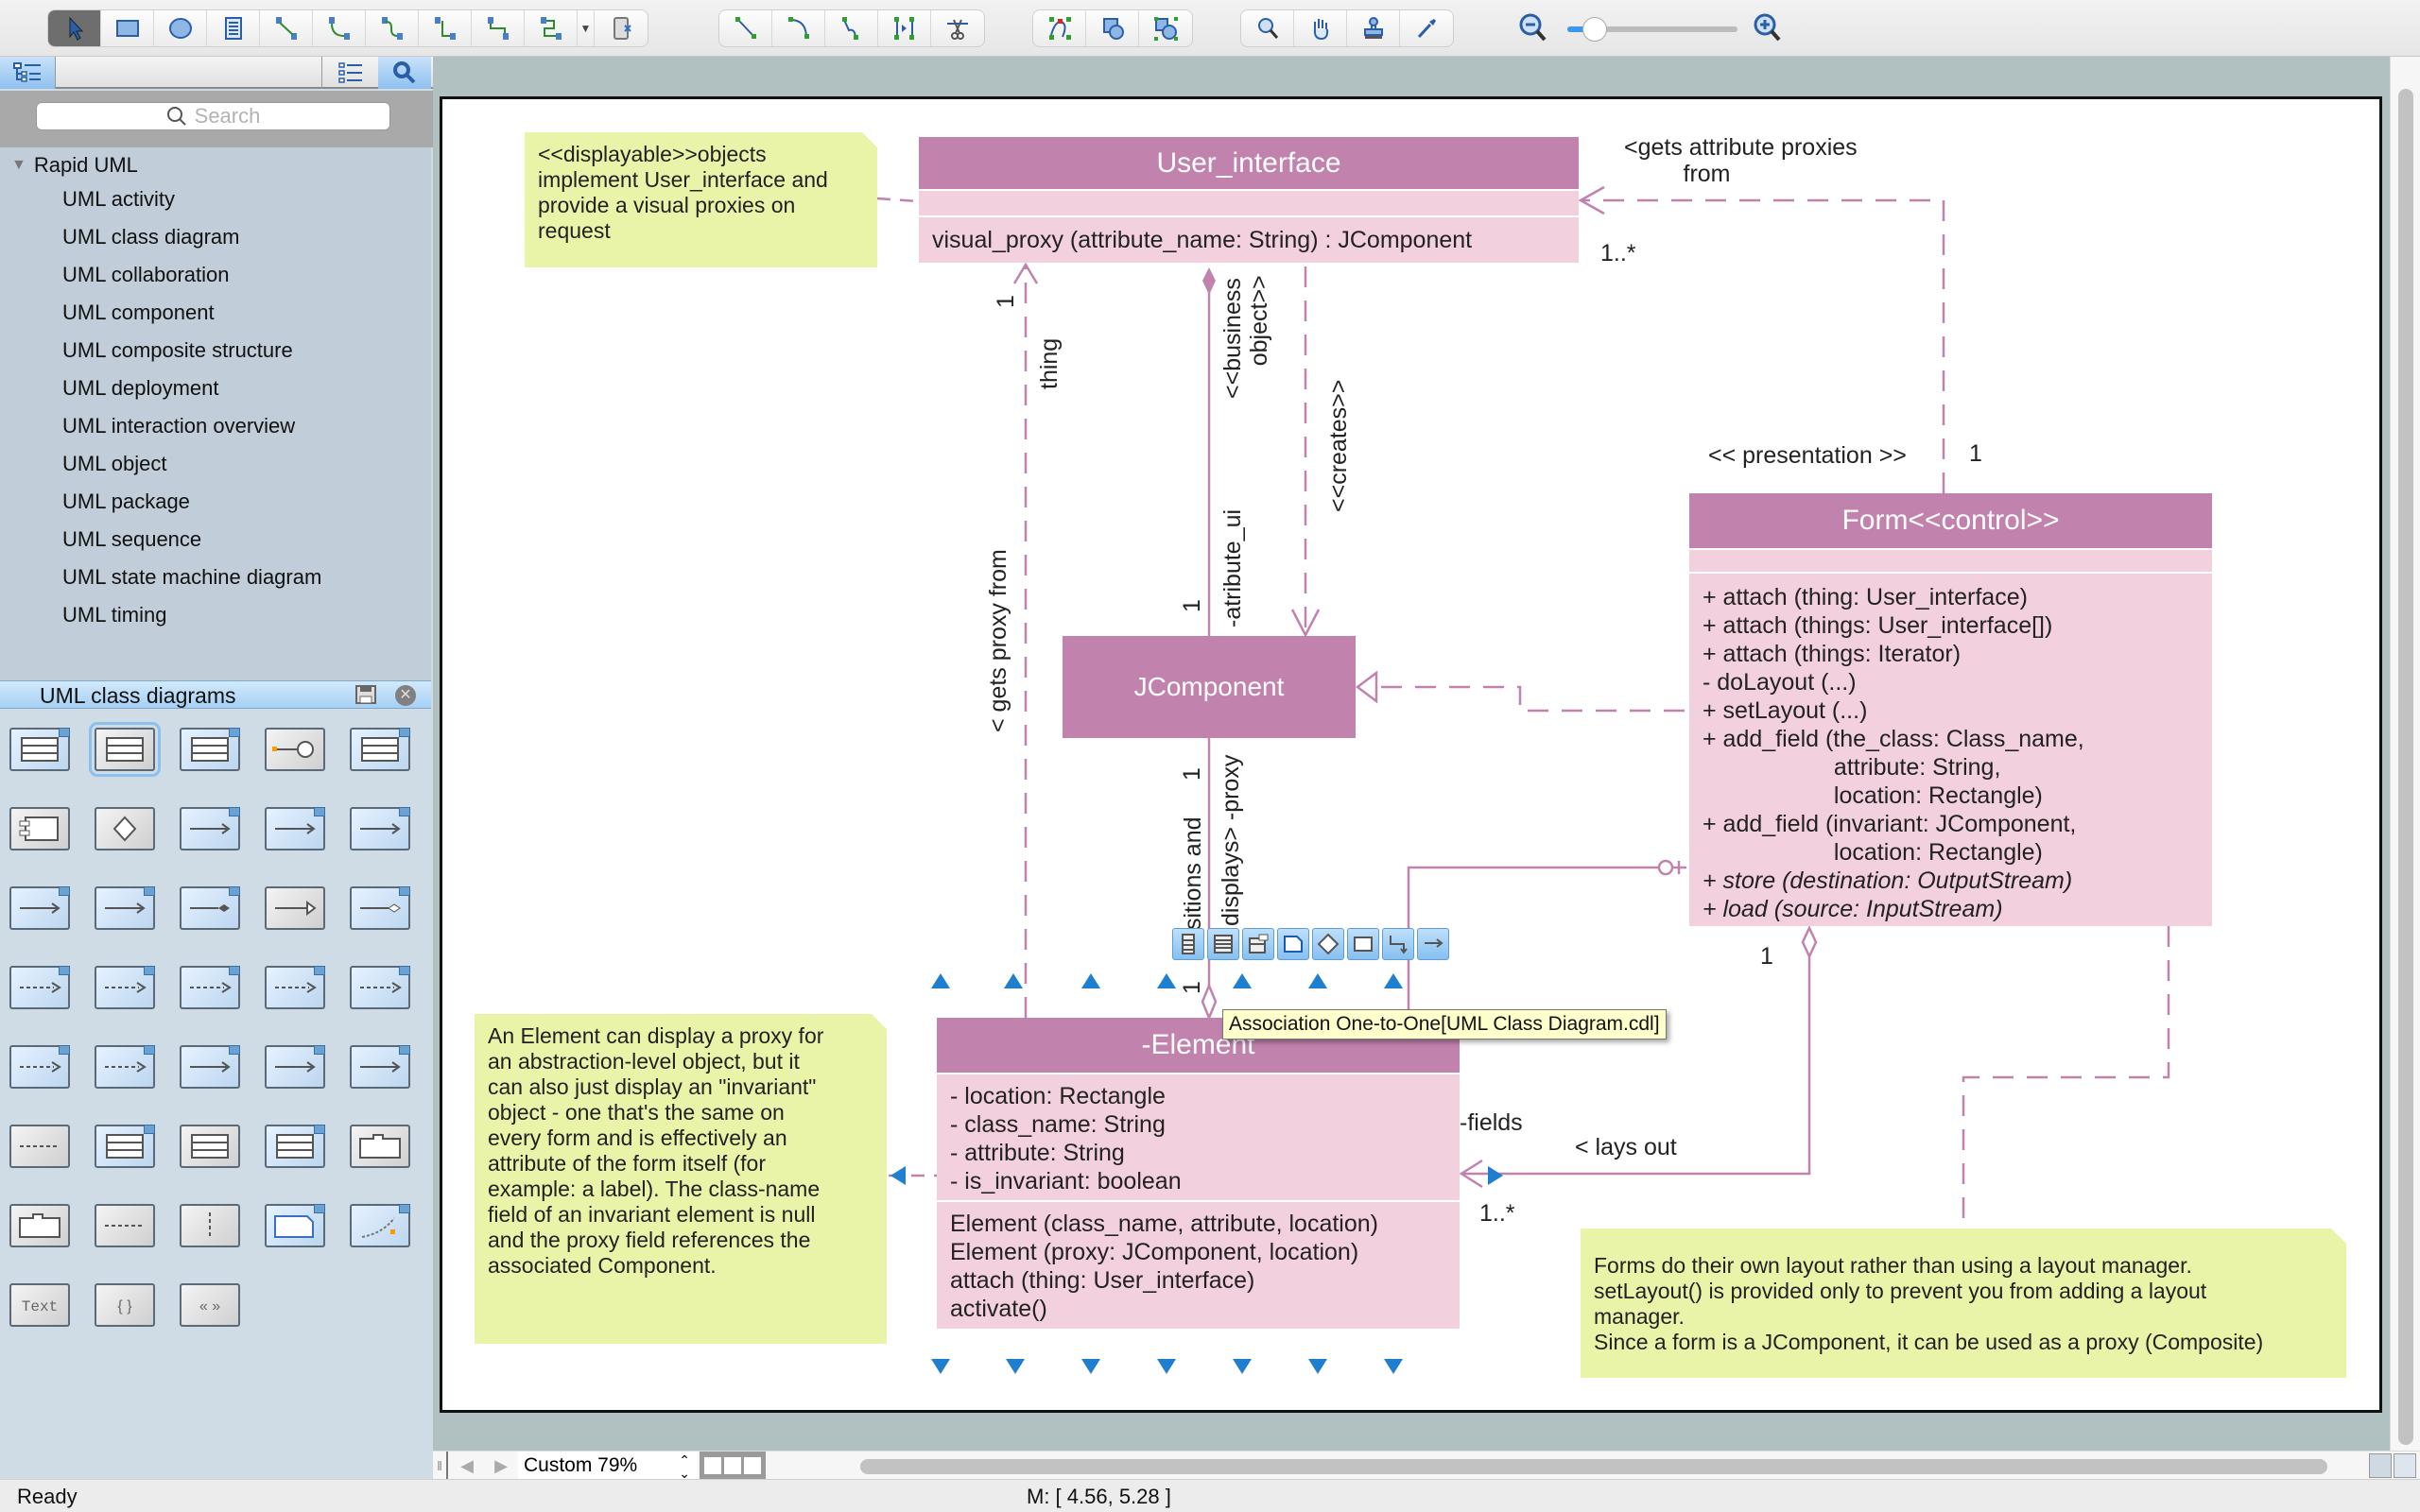  Describe the element at coordinates (1853, 909) in the screenshot. I see `class-member: + load (source: InputStream)` at that location.